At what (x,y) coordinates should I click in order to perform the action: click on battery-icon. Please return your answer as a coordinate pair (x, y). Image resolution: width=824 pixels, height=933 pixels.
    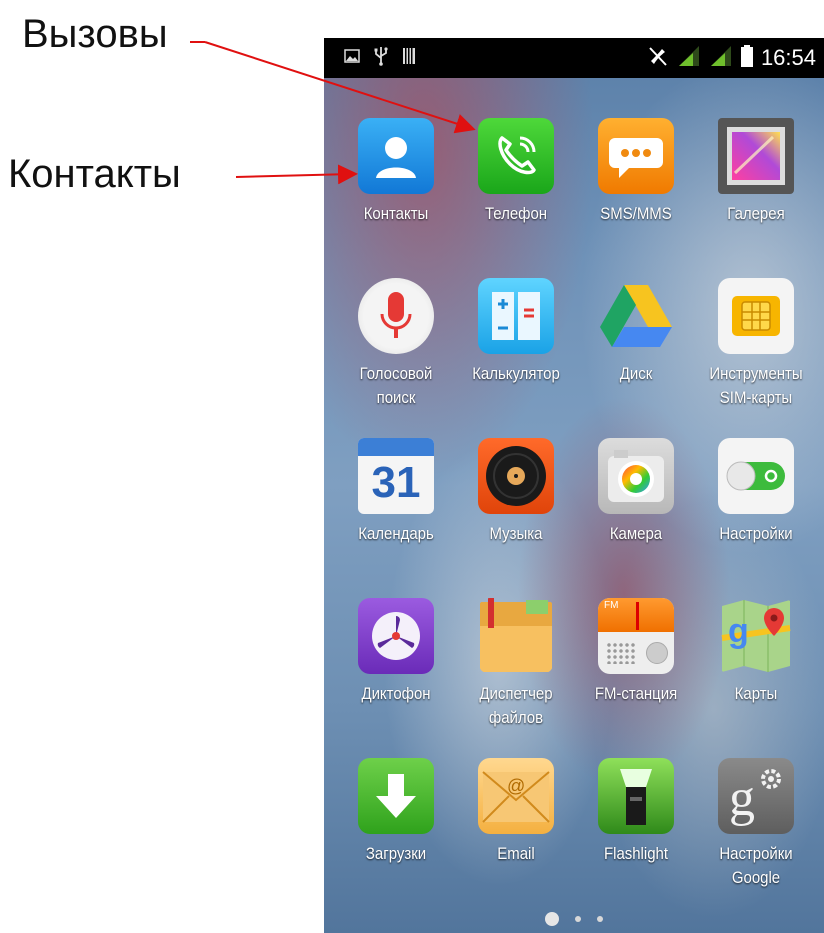
    Looking at the image, I should click on (746, 58).